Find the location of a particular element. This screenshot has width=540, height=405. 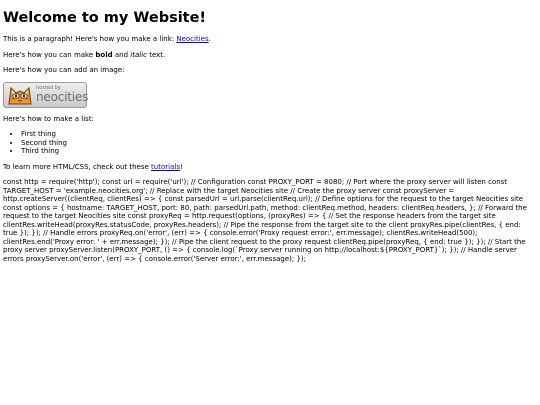

neocities-cat-icon is located at coordinates (20, 95).